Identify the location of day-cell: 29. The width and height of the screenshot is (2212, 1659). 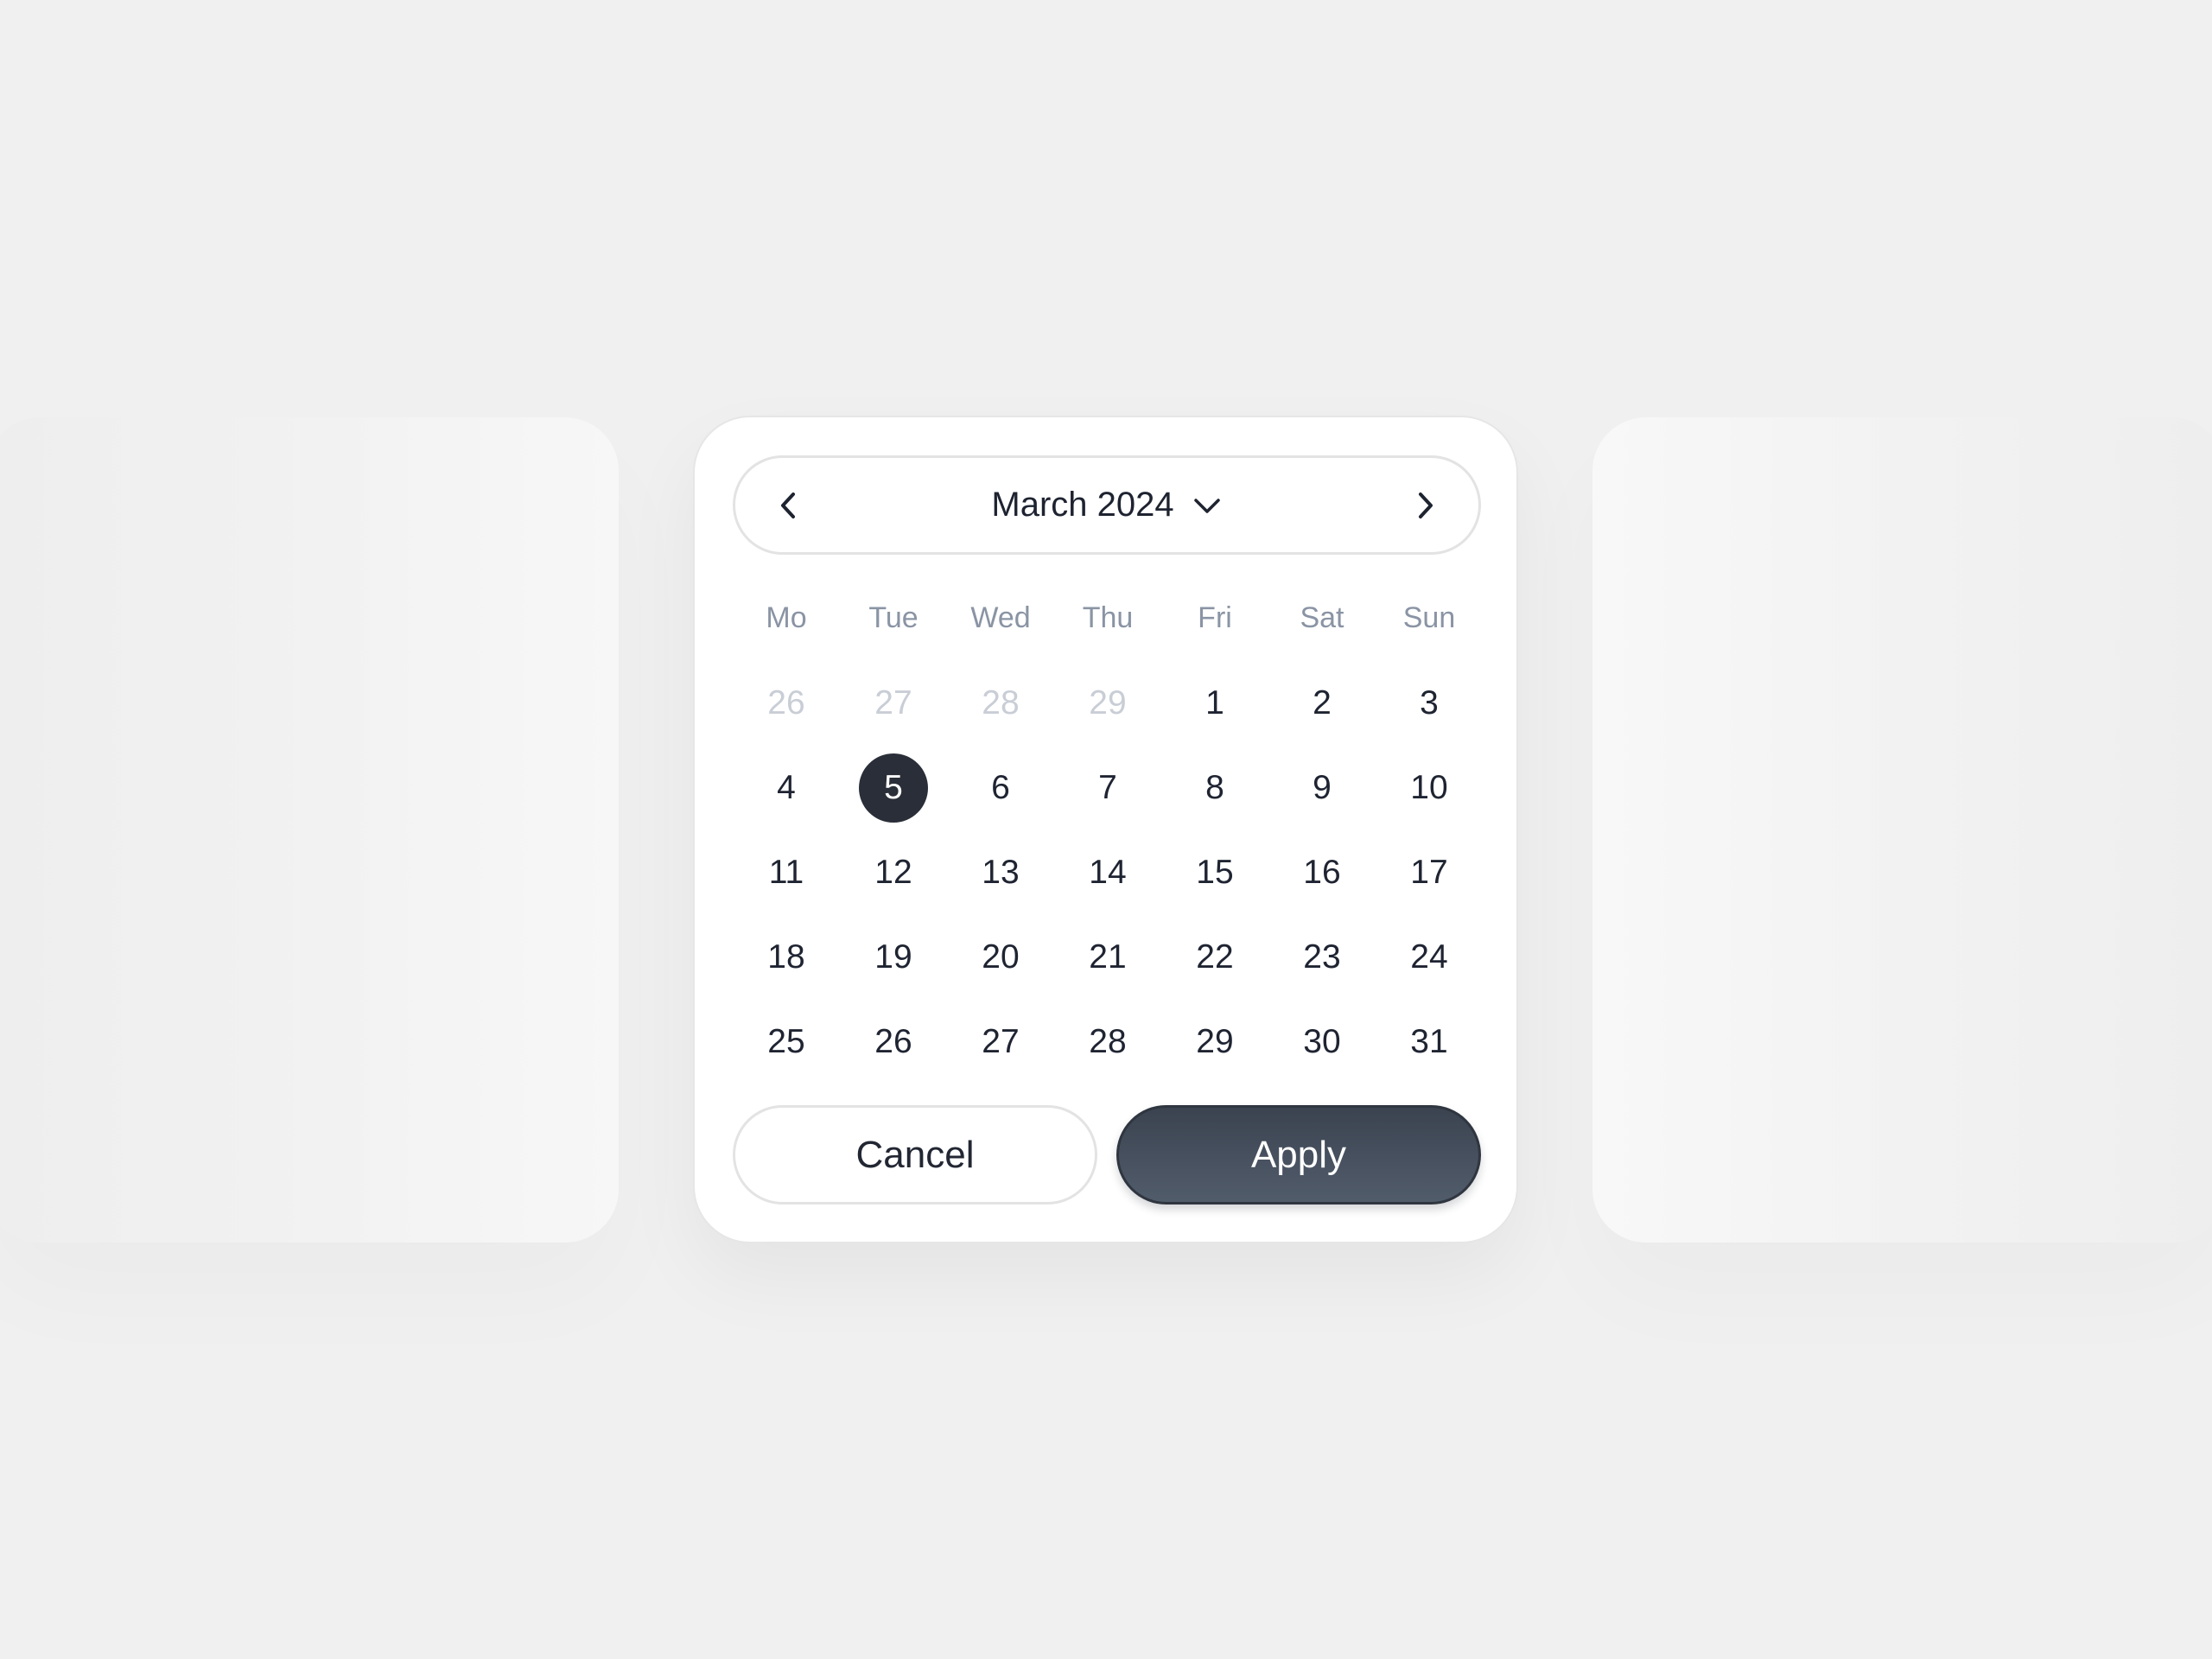
(1215, 1042).